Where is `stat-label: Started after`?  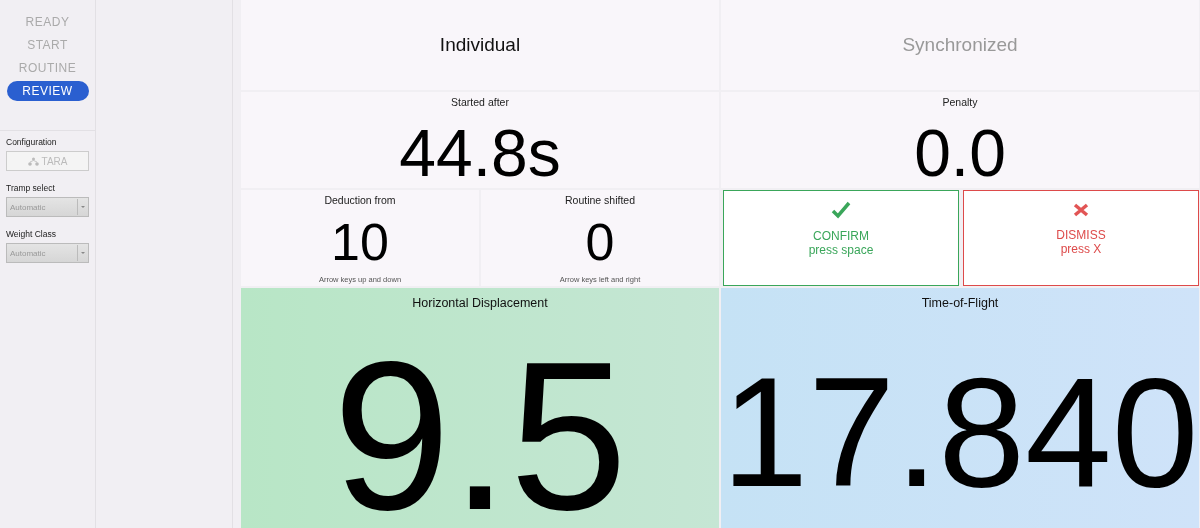 stat-label: Started after is located at coordinates (480, 102).